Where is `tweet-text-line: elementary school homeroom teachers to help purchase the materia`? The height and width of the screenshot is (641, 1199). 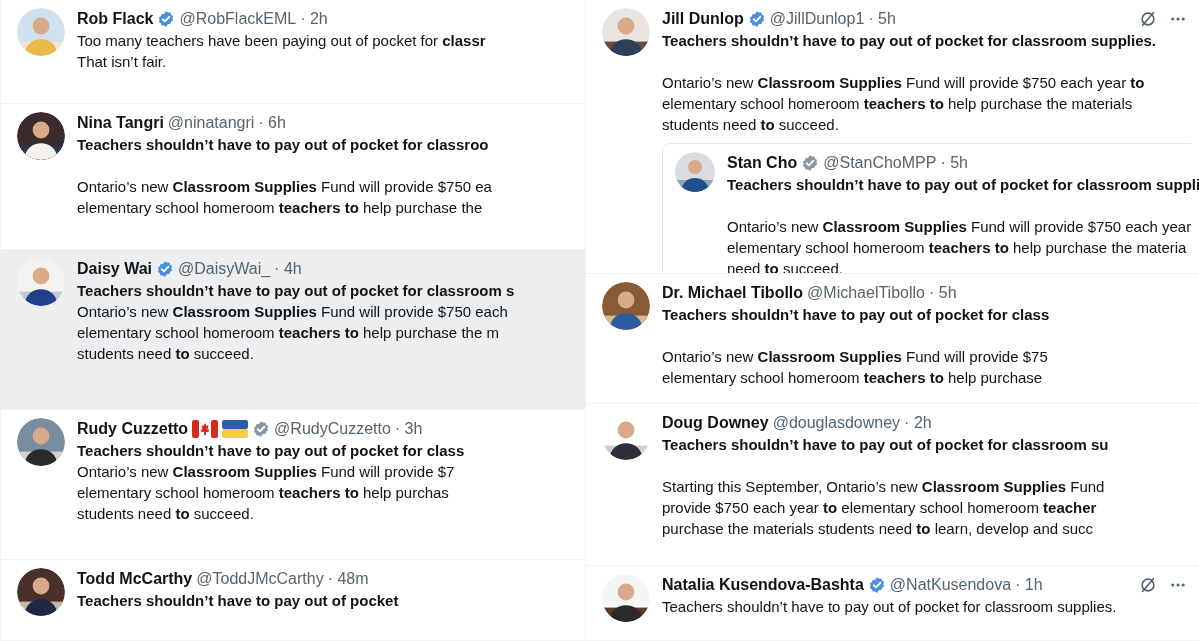
tweet-text-line: elementary school homeroom teachers to help purchase the materia is located at coordinates (957, 248).